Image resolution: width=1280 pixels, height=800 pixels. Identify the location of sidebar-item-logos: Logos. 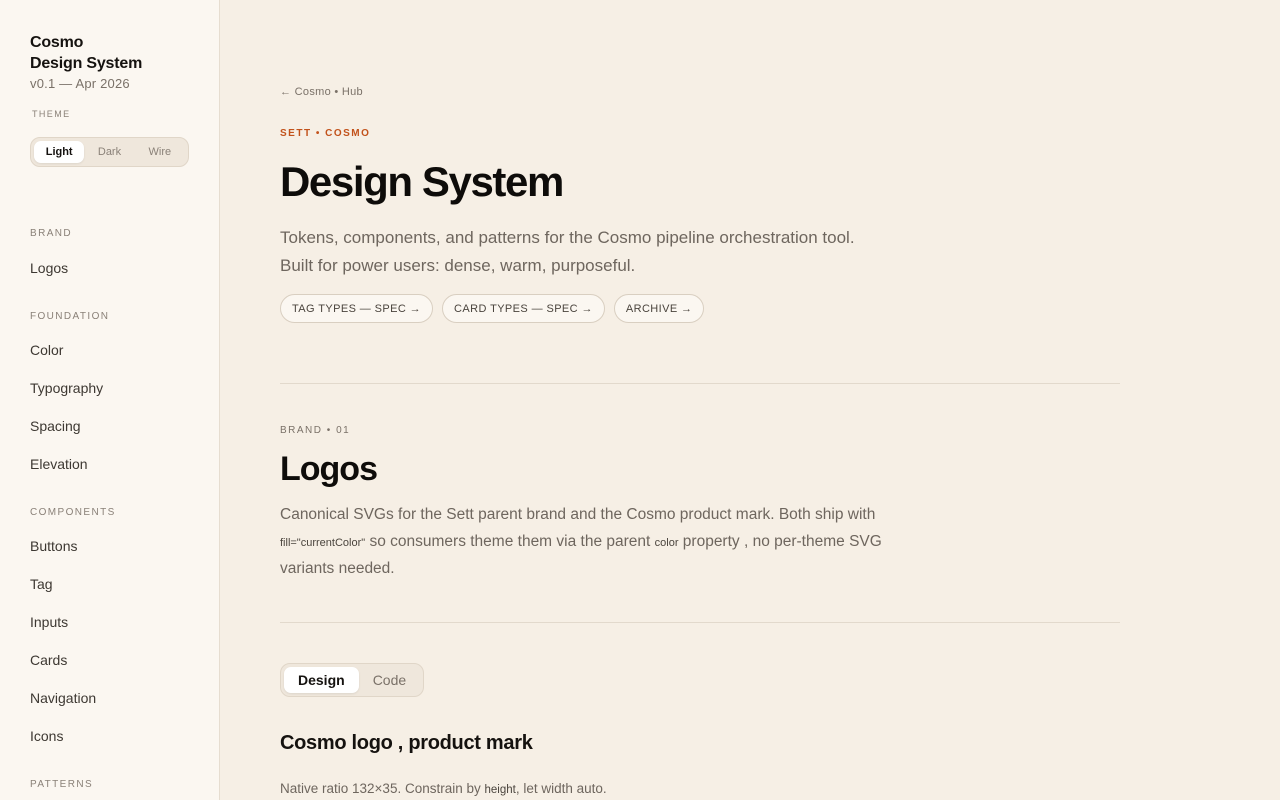
(49, 268).